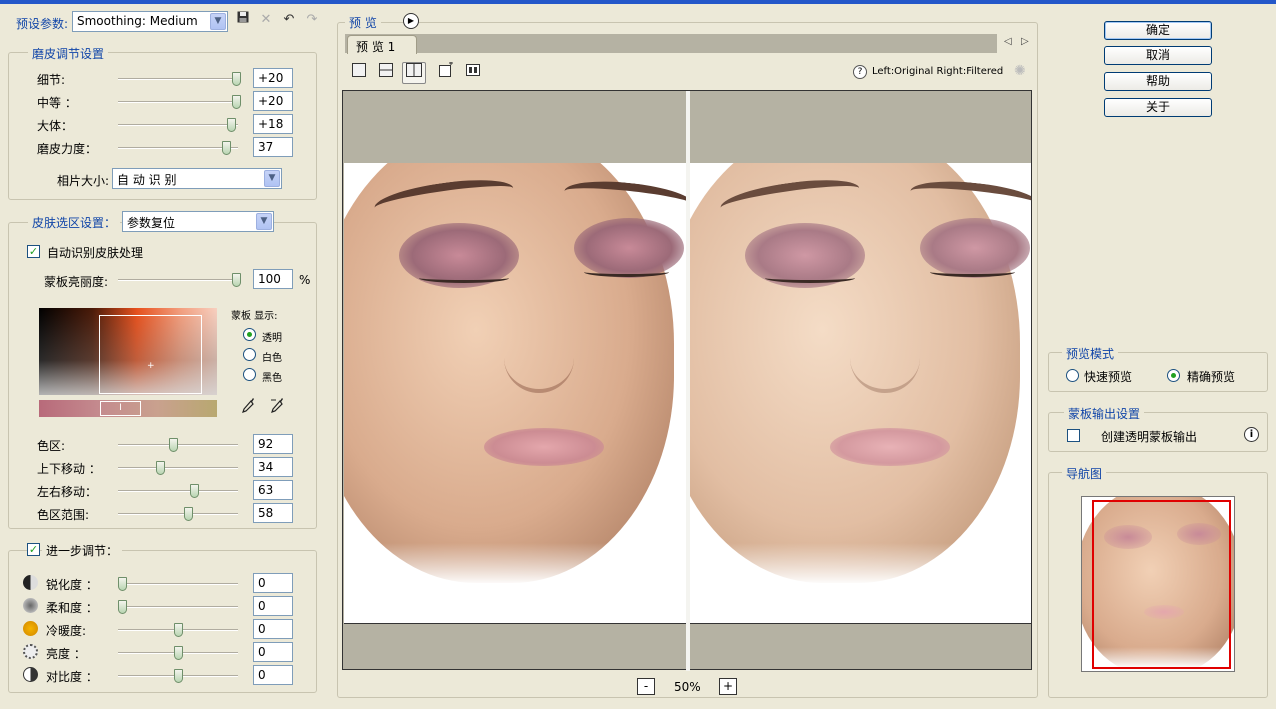 The image size is (1276, 709). I want to click on horizontal-shift-label: 左右移动：, so click(67, 492).